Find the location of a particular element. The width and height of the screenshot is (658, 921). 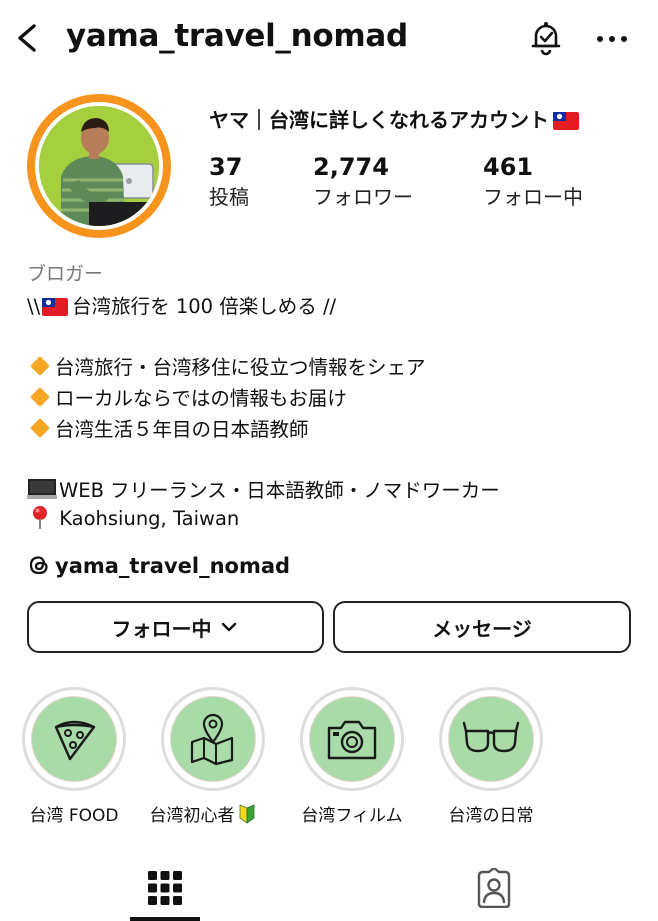

following-button: フォロー中 is located at coordinates (175, 627).